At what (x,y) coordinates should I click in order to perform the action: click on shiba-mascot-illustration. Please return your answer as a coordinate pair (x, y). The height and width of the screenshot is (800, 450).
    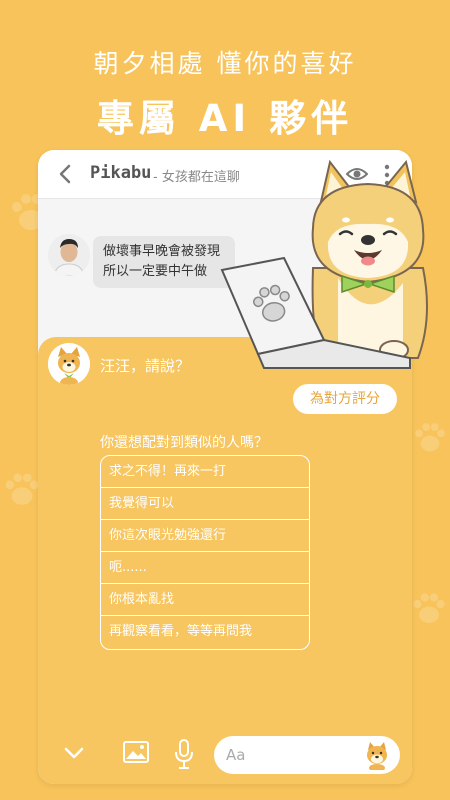
    Looking at the image, I should click on (324, 264).